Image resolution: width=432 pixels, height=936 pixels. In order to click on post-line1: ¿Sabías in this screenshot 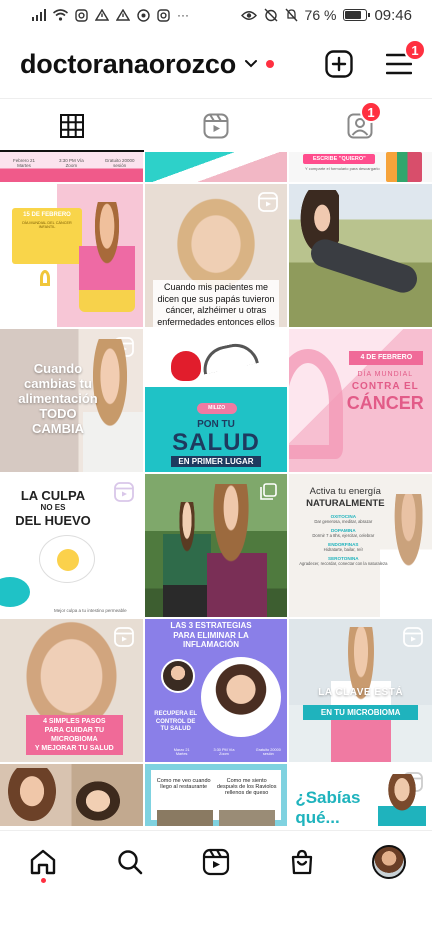, I will do `click(328, 797)`.